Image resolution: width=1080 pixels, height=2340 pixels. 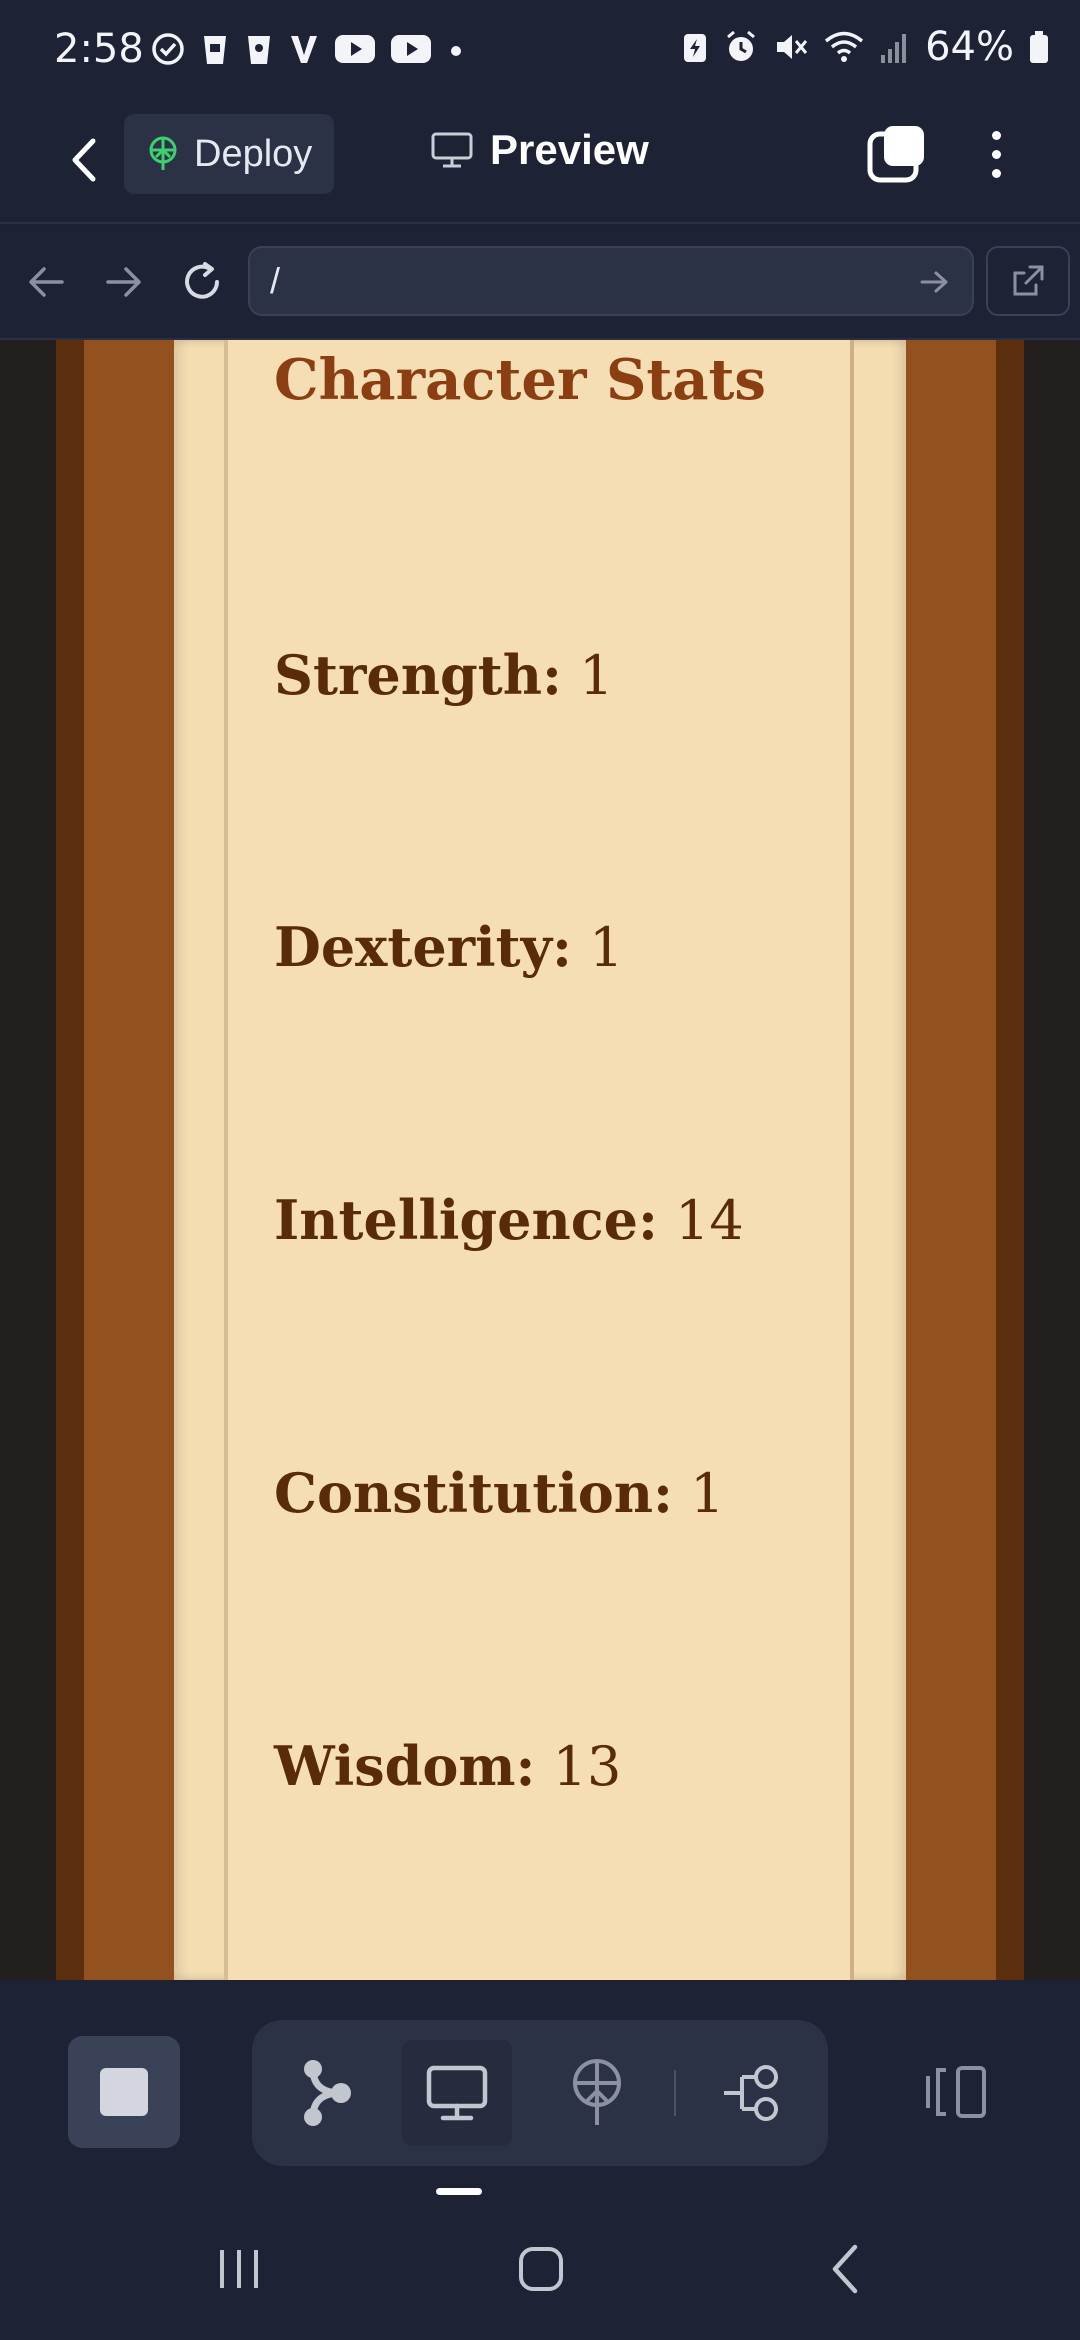 I want to click on dot-icon, so click(x=456, y=51).